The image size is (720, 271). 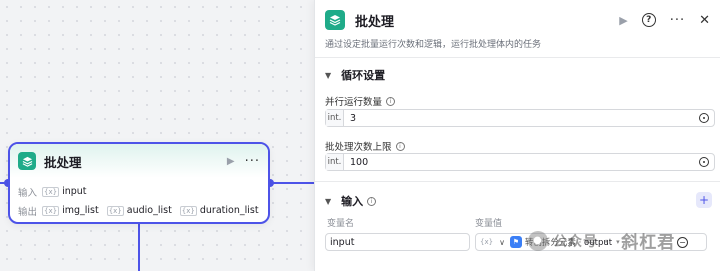 I want to click on output-var-name: audio_list, so click(x=149, y=210).